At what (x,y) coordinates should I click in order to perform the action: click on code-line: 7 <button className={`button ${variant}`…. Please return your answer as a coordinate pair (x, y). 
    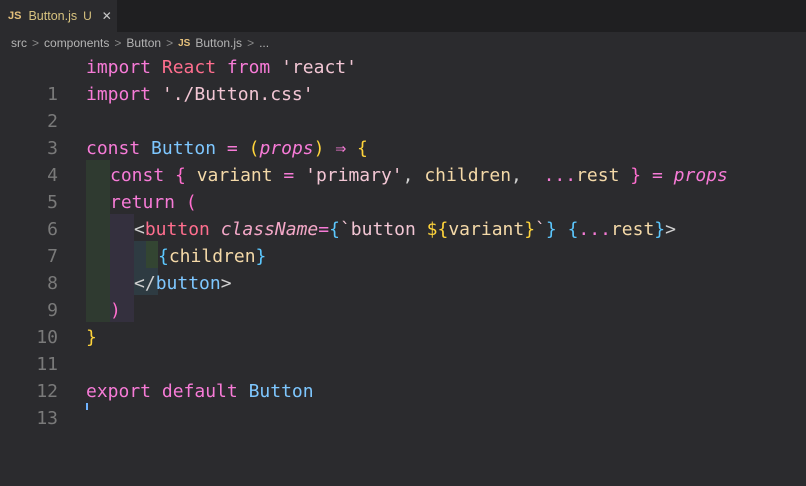
    Looking at the image, I should click on (403, 241).